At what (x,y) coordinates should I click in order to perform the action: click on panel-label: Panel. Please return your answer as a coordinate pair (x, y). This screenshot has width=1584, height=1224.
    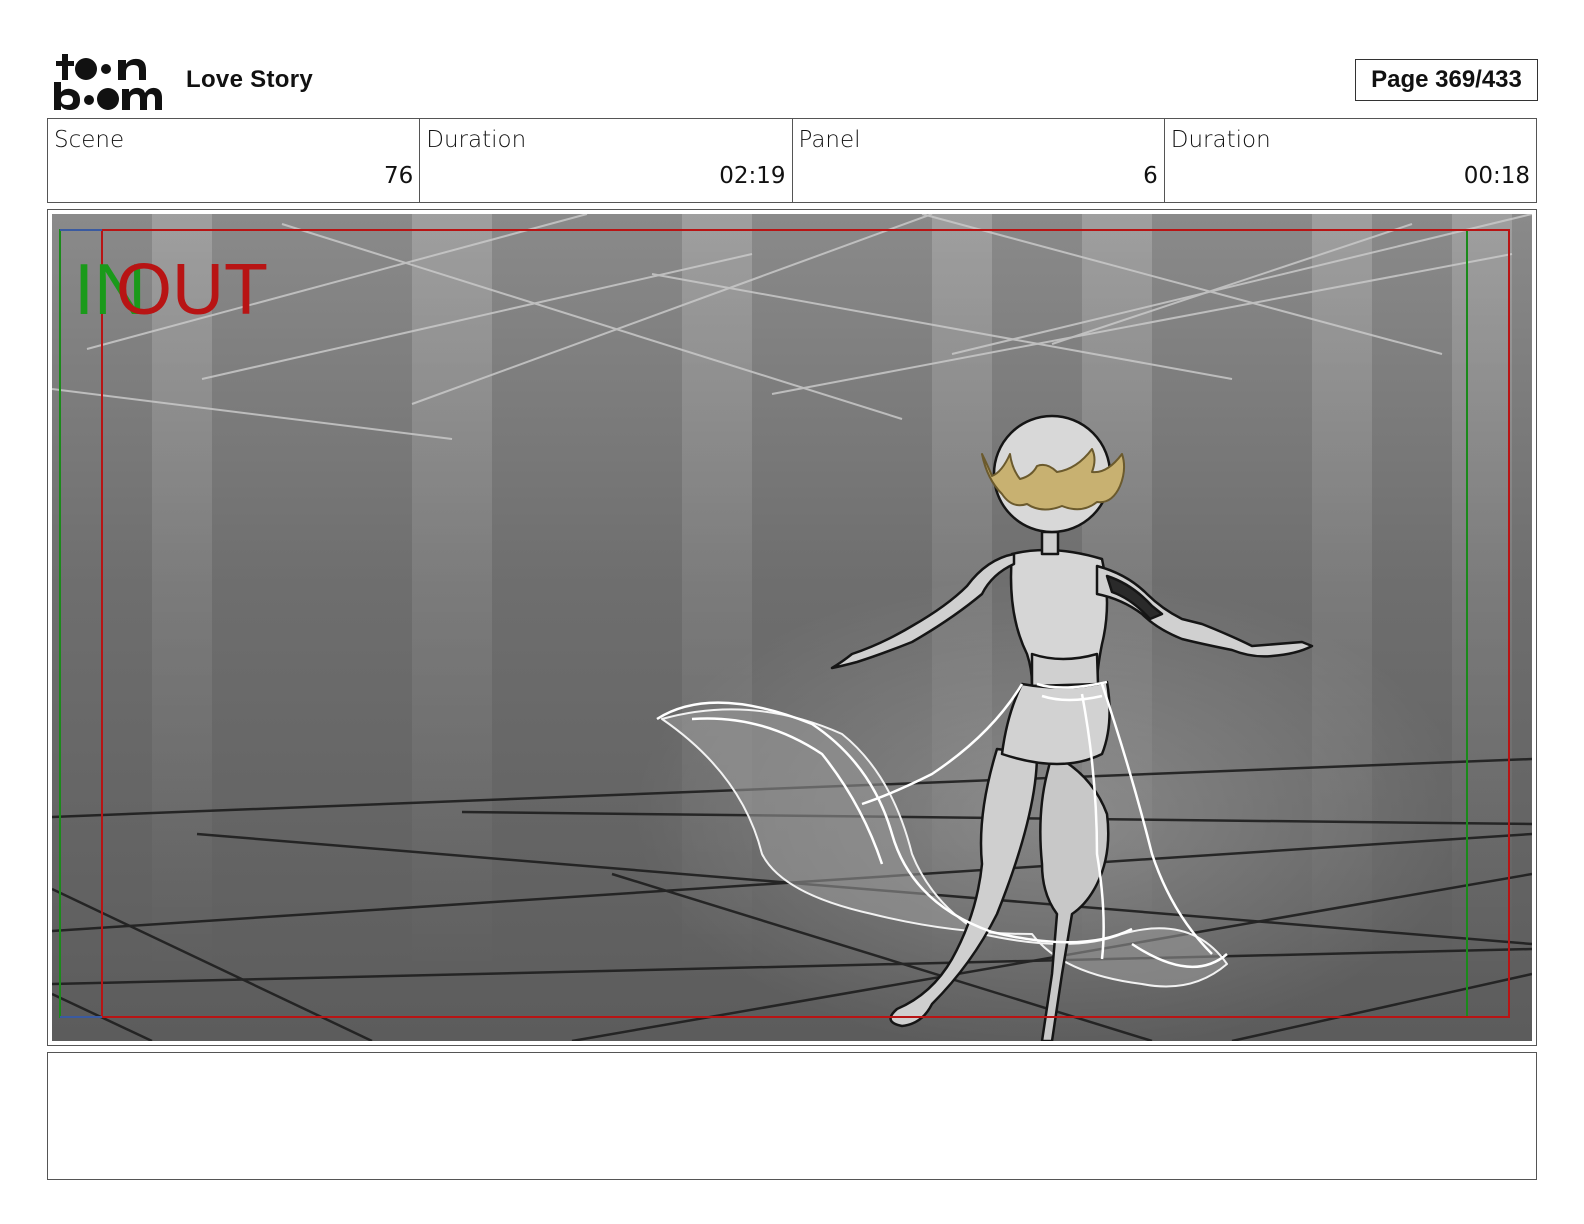
    Looking at the image, I should click on (829, 140).